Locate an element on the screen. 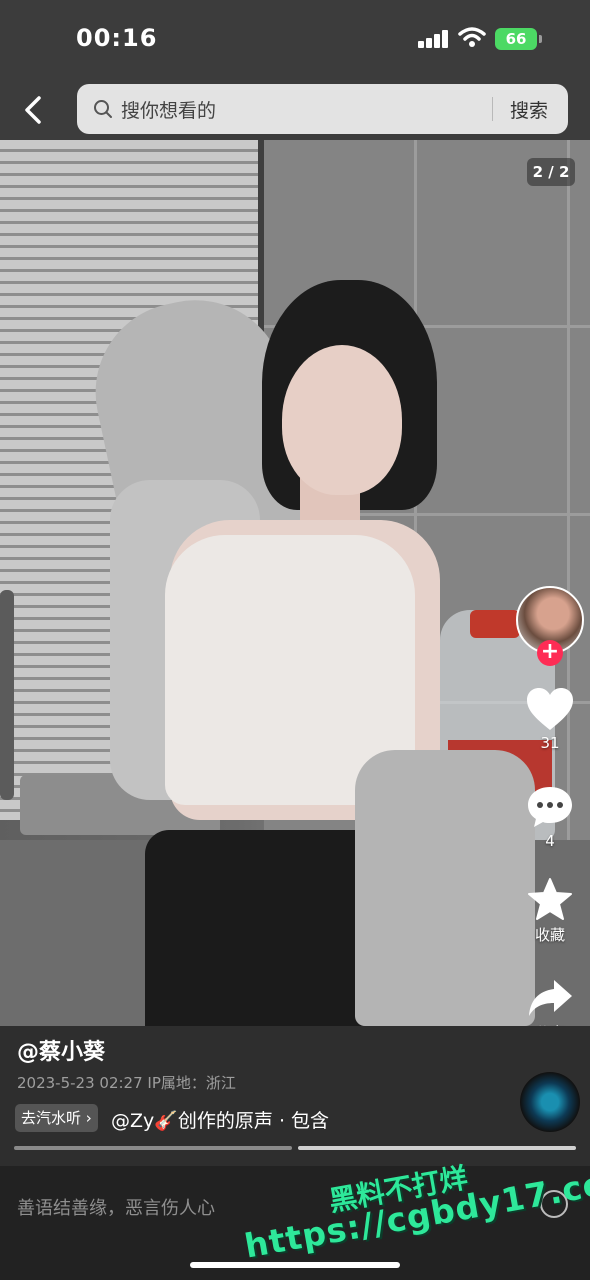  like-button: 31 is located at coordinates (550, 719).